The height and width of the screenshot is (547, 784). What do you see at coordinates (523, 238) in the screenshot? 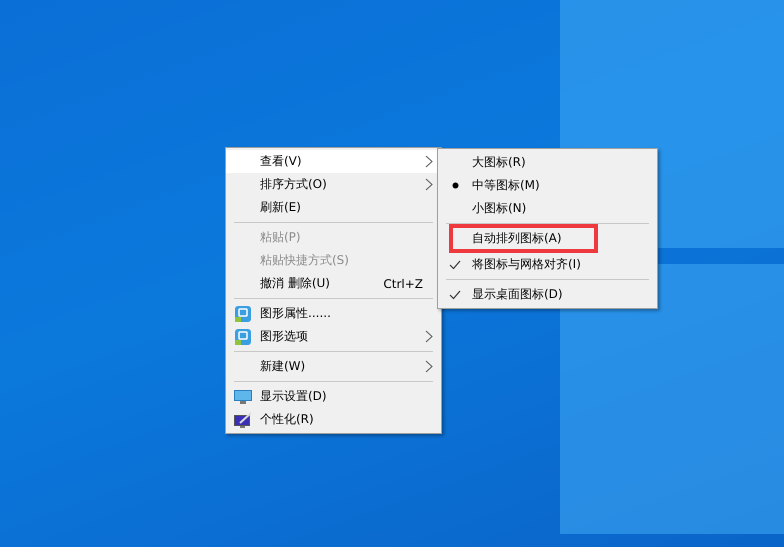
I see `menu-item: 自动排列图标(A)` at bounding box center [523, 238].